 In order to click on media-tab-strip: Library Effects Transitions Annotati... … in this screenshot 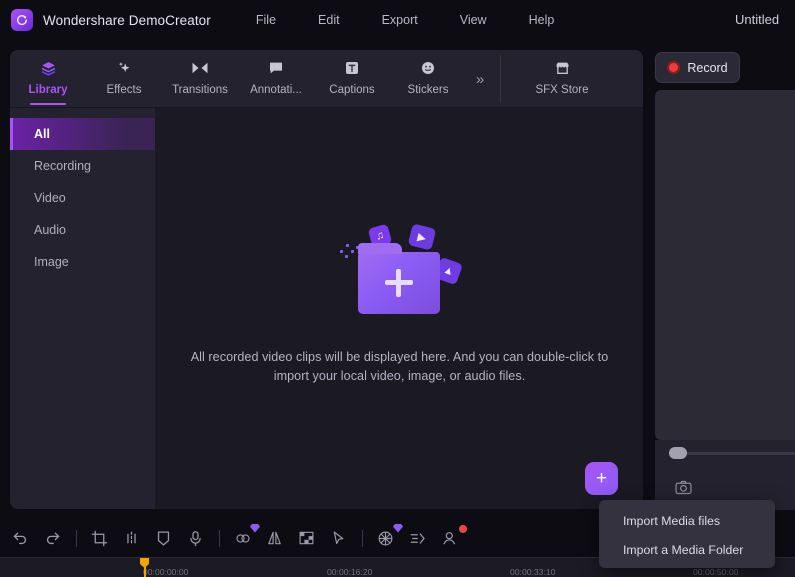, I will do `click(326, 79)`.